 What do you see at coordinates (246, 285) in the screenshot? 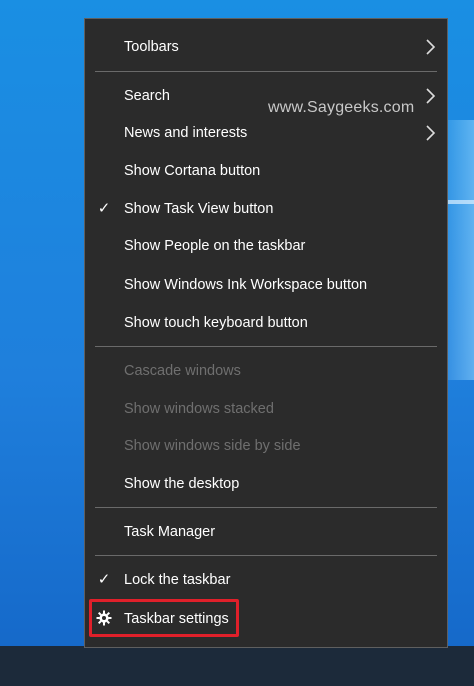
I see `menu-item-label: Show Windows Ink Workspace button` at bounding box center [246, 285].